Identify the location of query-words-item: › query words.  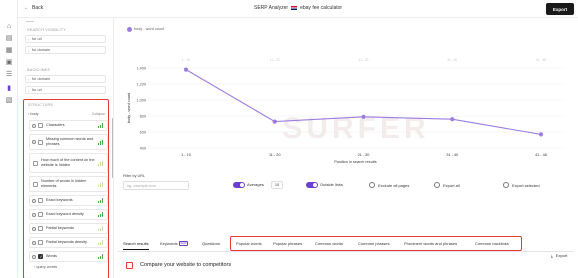
(45, 267).